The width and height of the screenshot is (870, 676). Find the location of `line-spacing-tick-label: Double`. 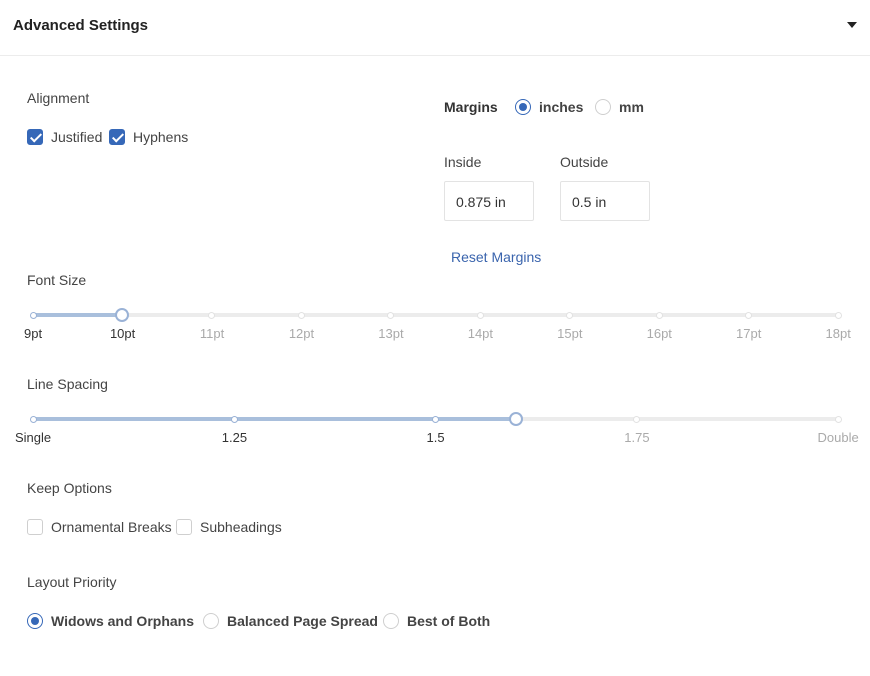

line-spacing-tick-label: Double is located at coordinates (838, 437).